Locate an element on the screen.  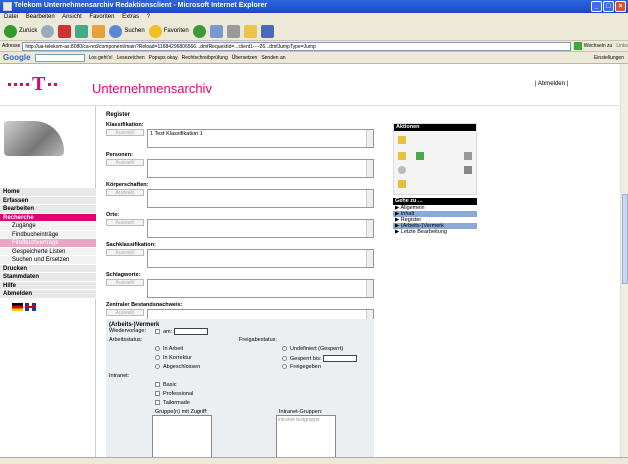
messenger-icon is located at coordinates (267, 31).